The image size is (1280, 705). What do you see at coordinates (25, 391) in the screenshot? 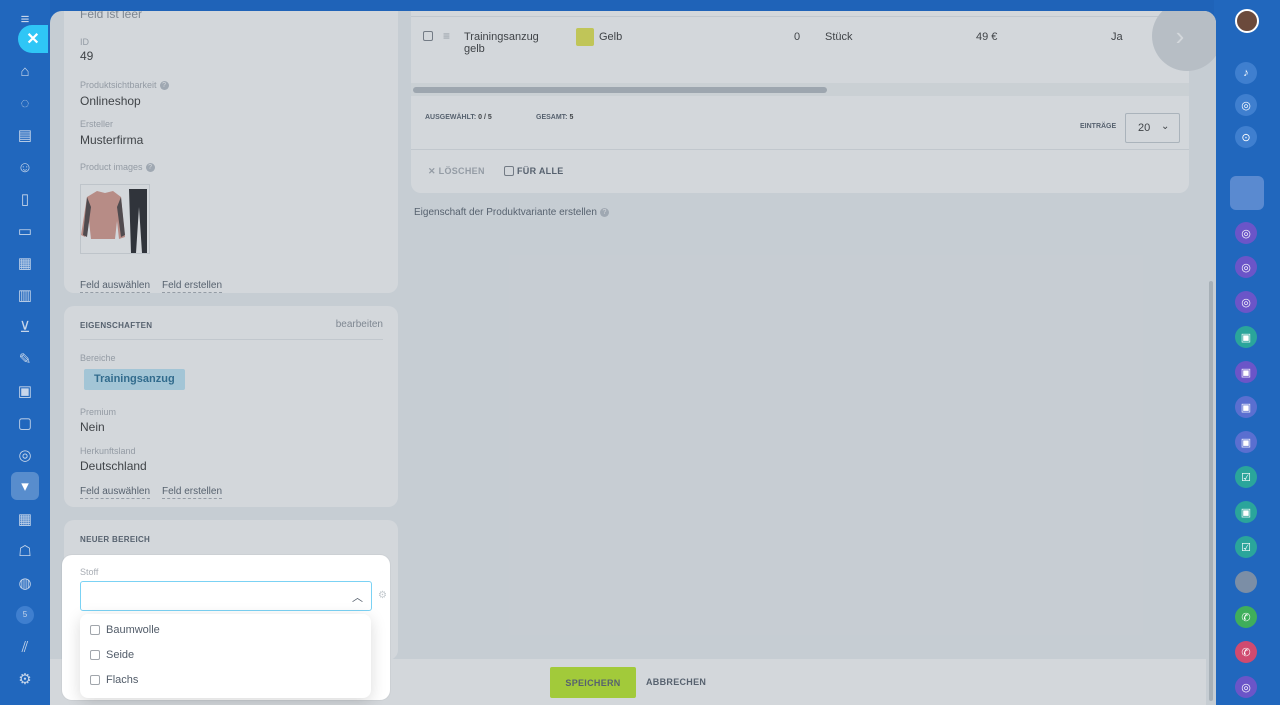
I see `archive-icon: ▣` at bounding box center [25, 391].